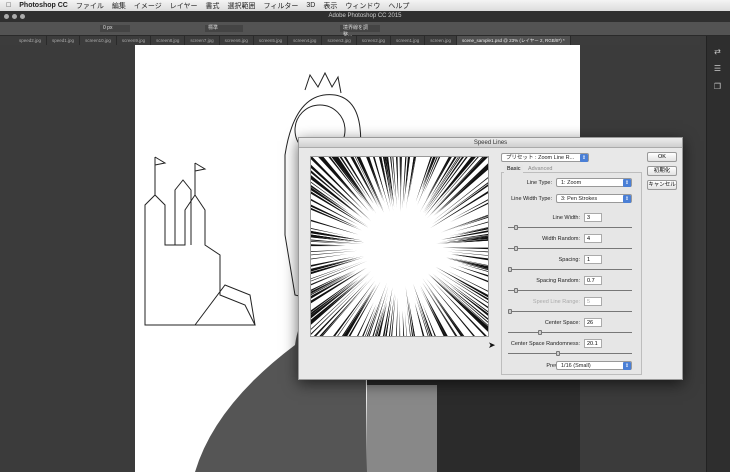  I want to click on document-tab: screen8.jpg, so click(168, 40).